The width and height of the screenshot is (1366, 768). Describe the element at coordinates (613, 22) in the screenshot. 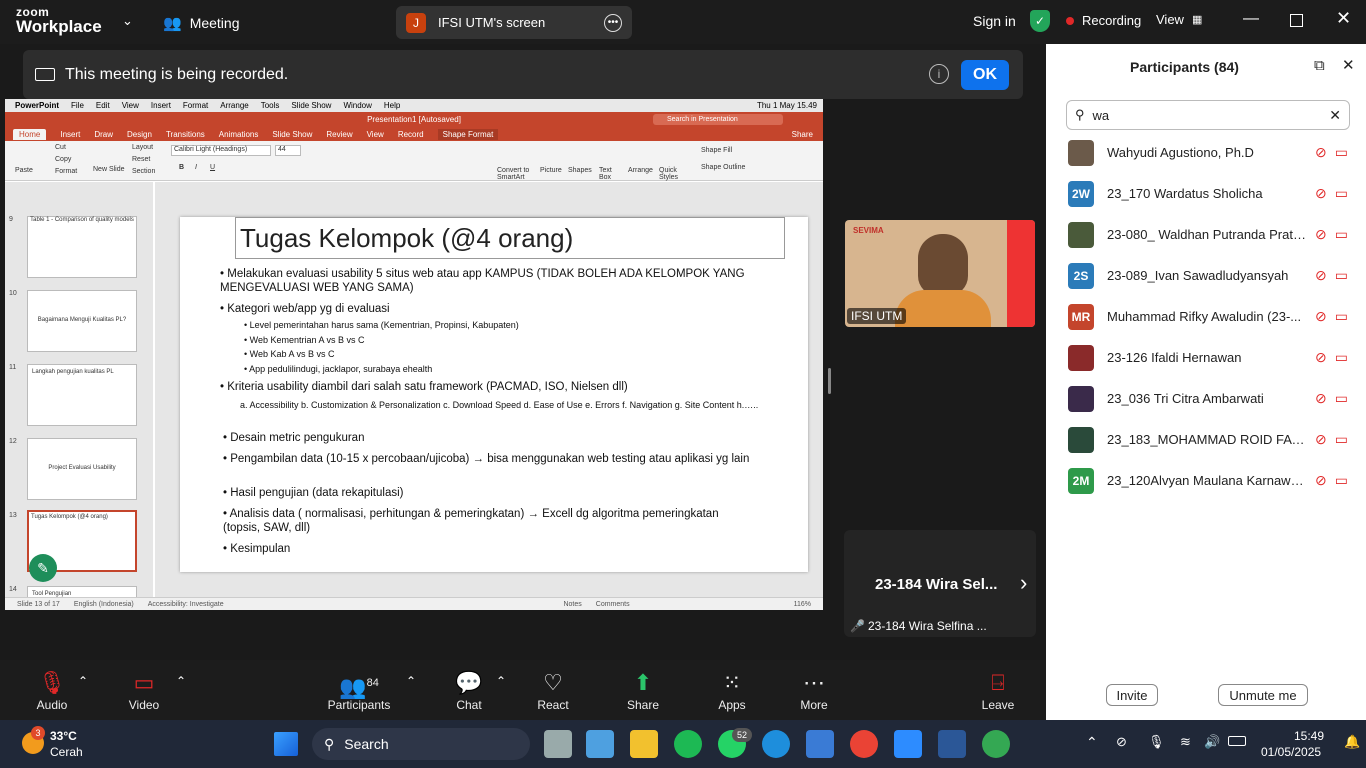

I see `more-options-icon: •••` at that location.